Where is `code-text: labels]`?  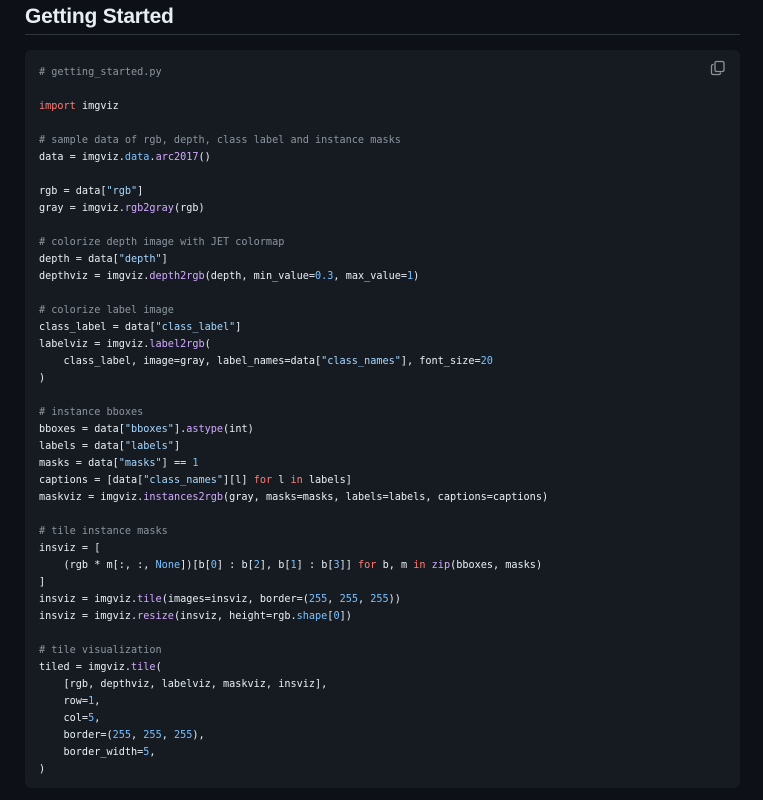 code-text: labels] is located at coordinates (327, 480).